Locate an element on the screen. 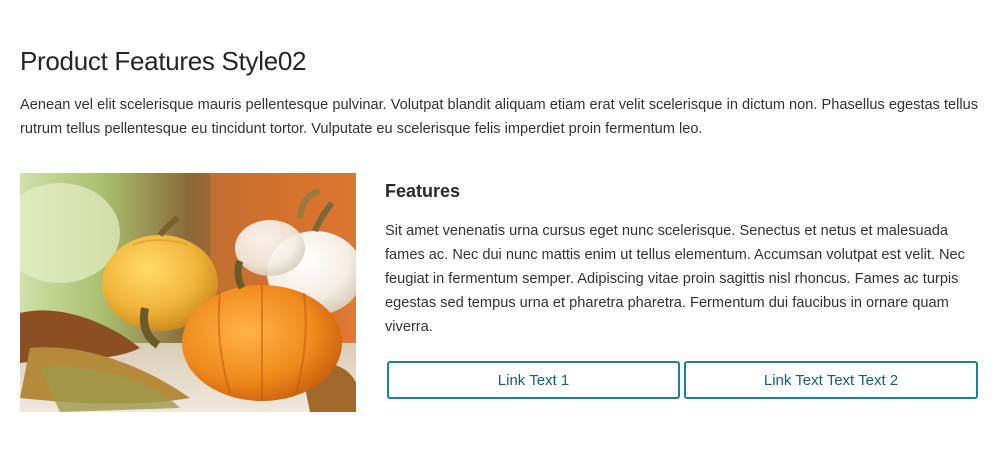  link-button-1: Link Text 1 is located at coordinates (533, 380).